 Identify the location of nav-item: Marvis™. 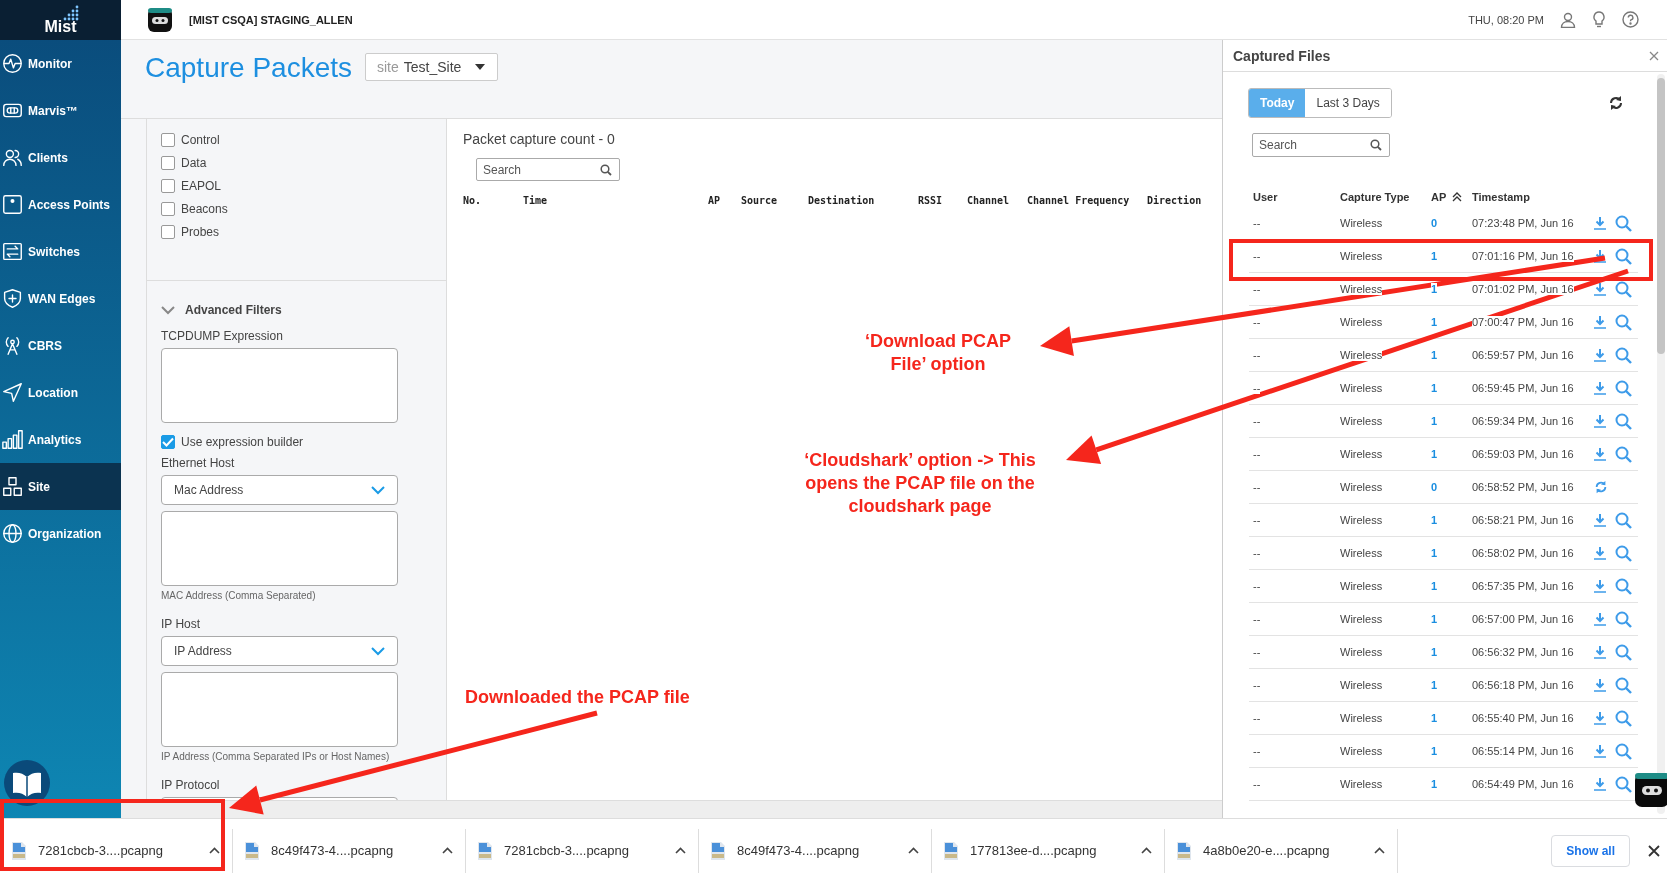
(60, 110).